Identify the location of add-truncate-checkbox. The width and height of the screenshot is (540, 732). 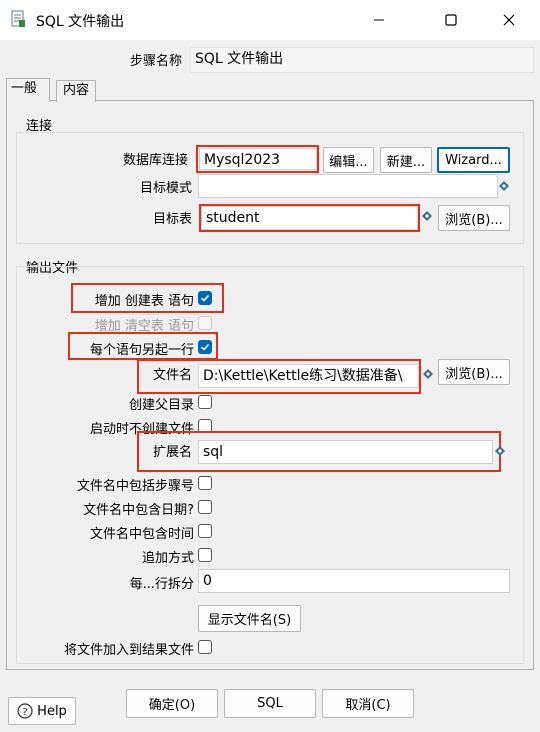
(205, 323).